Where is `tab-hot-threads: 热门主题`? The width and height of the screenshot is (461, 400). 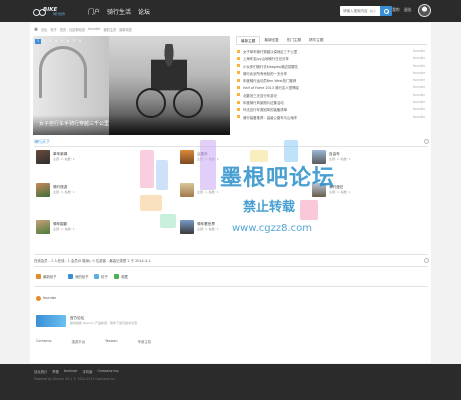
tab-hot-threads: 热门主题 is located at coordinates (294, 40).